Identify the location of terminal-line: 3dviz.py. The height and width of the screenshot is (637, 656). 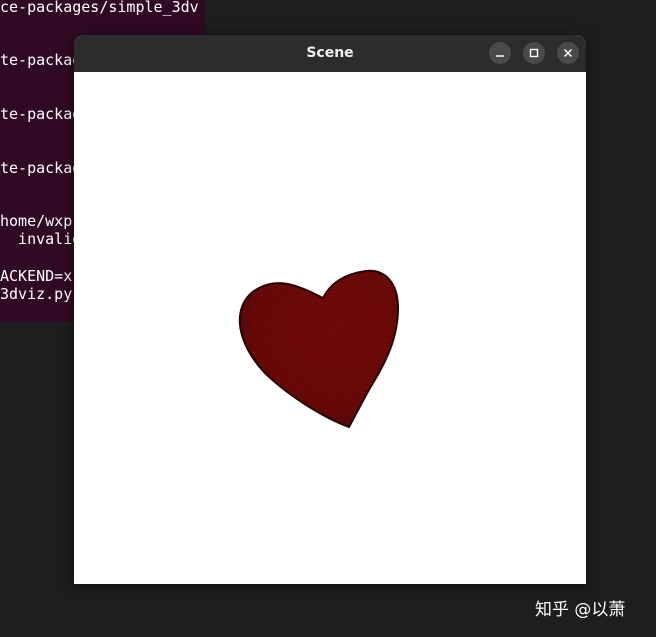
(36, 294).